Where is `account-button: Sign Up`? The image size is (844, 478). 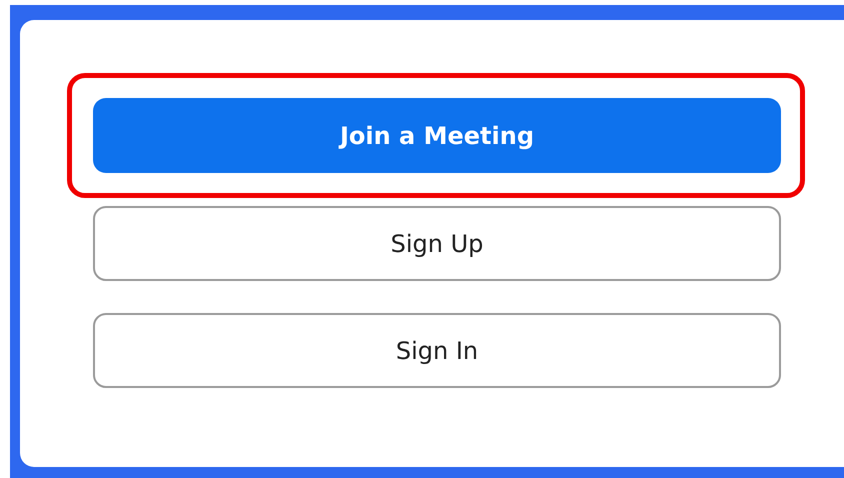
account-button: Sign Up is located at coordinates (437, 243).